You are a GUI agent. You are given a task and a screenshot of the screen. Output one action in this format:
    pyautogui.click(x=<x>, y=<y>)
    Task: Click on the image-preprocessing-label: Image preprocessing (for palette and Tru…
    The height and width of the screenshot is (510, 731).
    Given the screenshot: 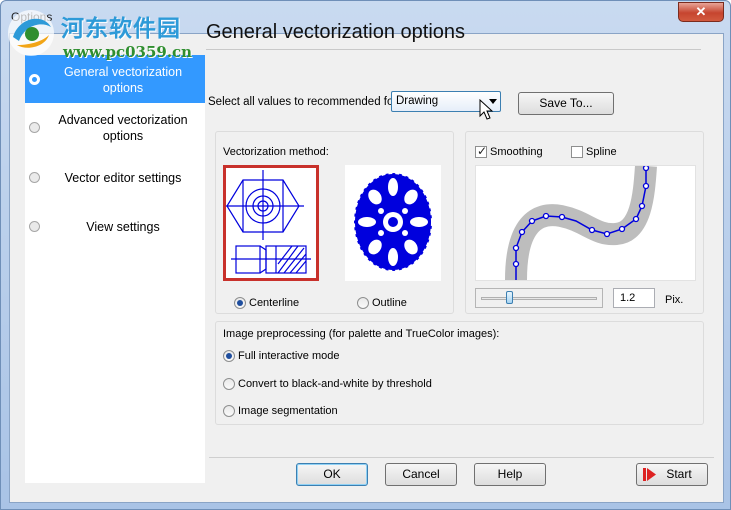 What is the action you would take?
    pyautogui.click(x=361, y=334)
    